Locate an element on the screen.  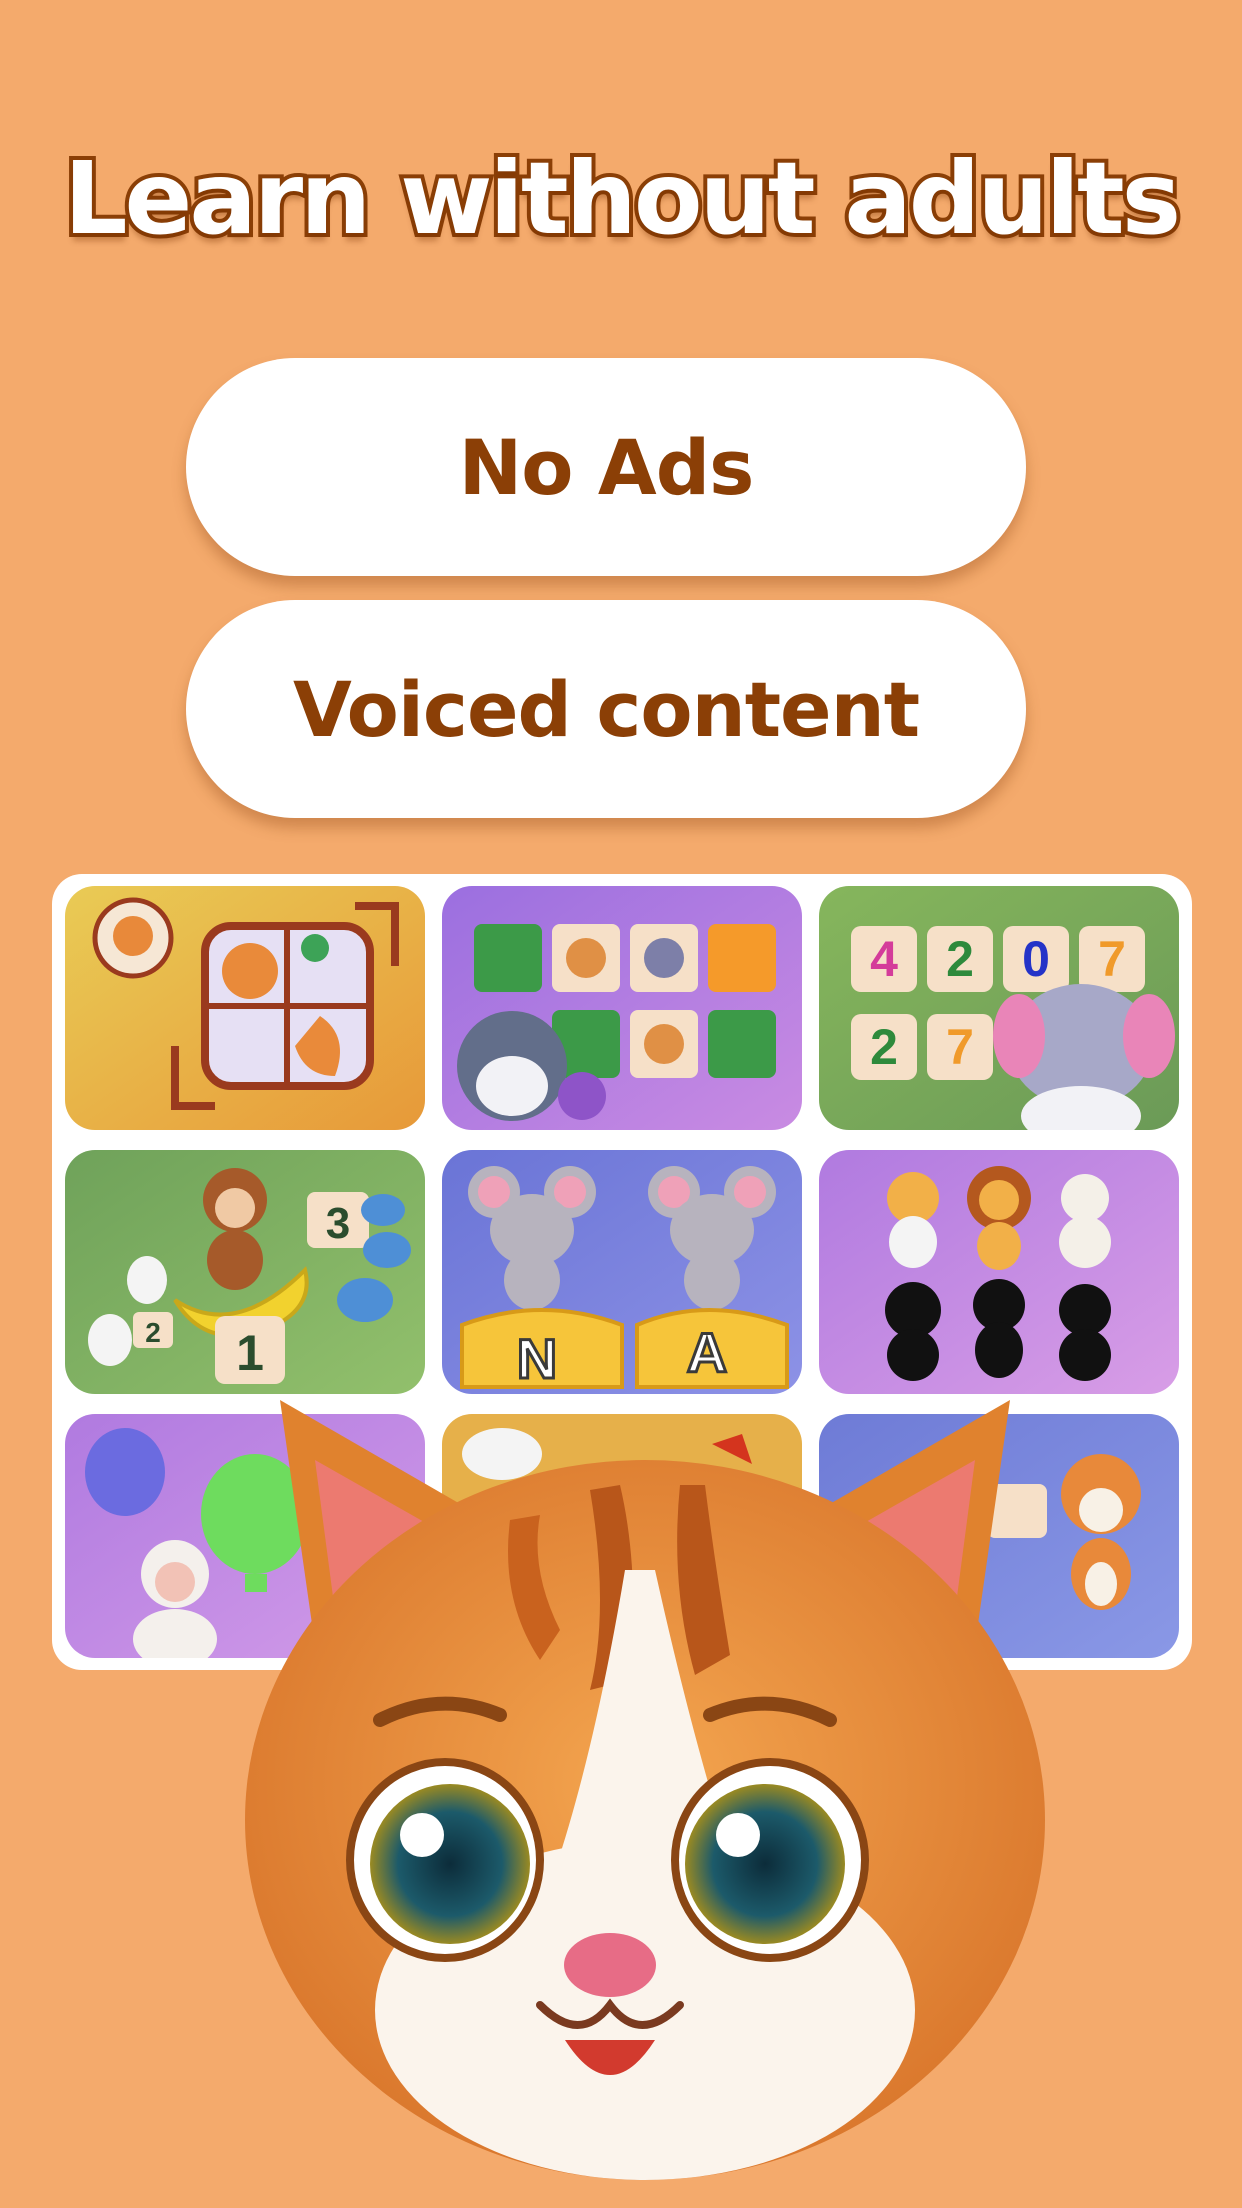
feature-no-ads: No Ads is located at coordinates (606, 467).